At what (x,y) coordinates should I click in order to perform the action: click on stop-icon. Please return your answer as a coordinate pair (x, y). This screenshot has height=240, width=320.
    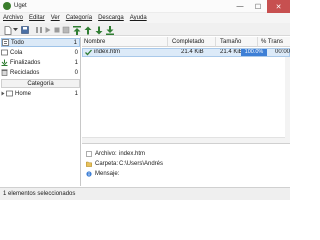
    Looking at the image, I should click on (56, 30).